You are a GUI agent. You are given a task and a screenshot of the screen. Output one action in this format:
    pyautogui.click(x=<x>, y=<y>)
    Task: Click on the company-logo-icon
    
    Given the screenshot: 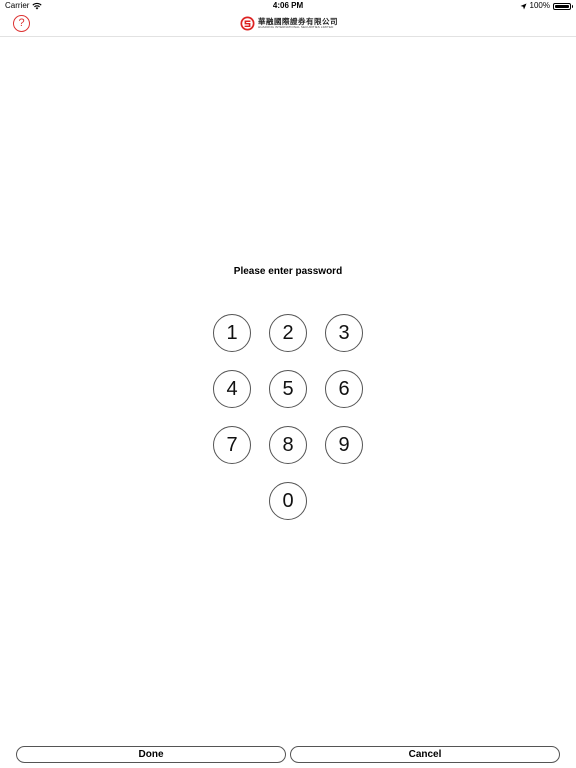 What is the action you would take?
    pyautogui.click(x=247, y=23)
    